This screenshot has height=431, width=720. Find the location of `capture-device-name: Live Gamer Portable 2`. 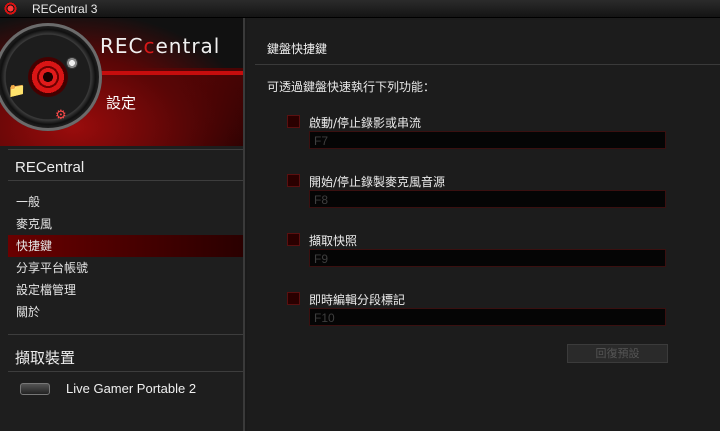

capture-device-name: Live Gamer Portable 2 is located at coordinates (131, 388).